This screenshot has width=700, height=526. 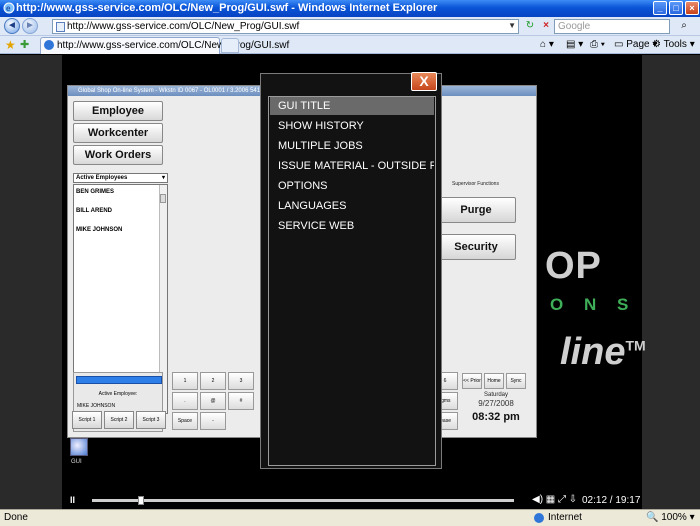 I want to click on logo-text-3-word: line, so click(x=593, y=352).